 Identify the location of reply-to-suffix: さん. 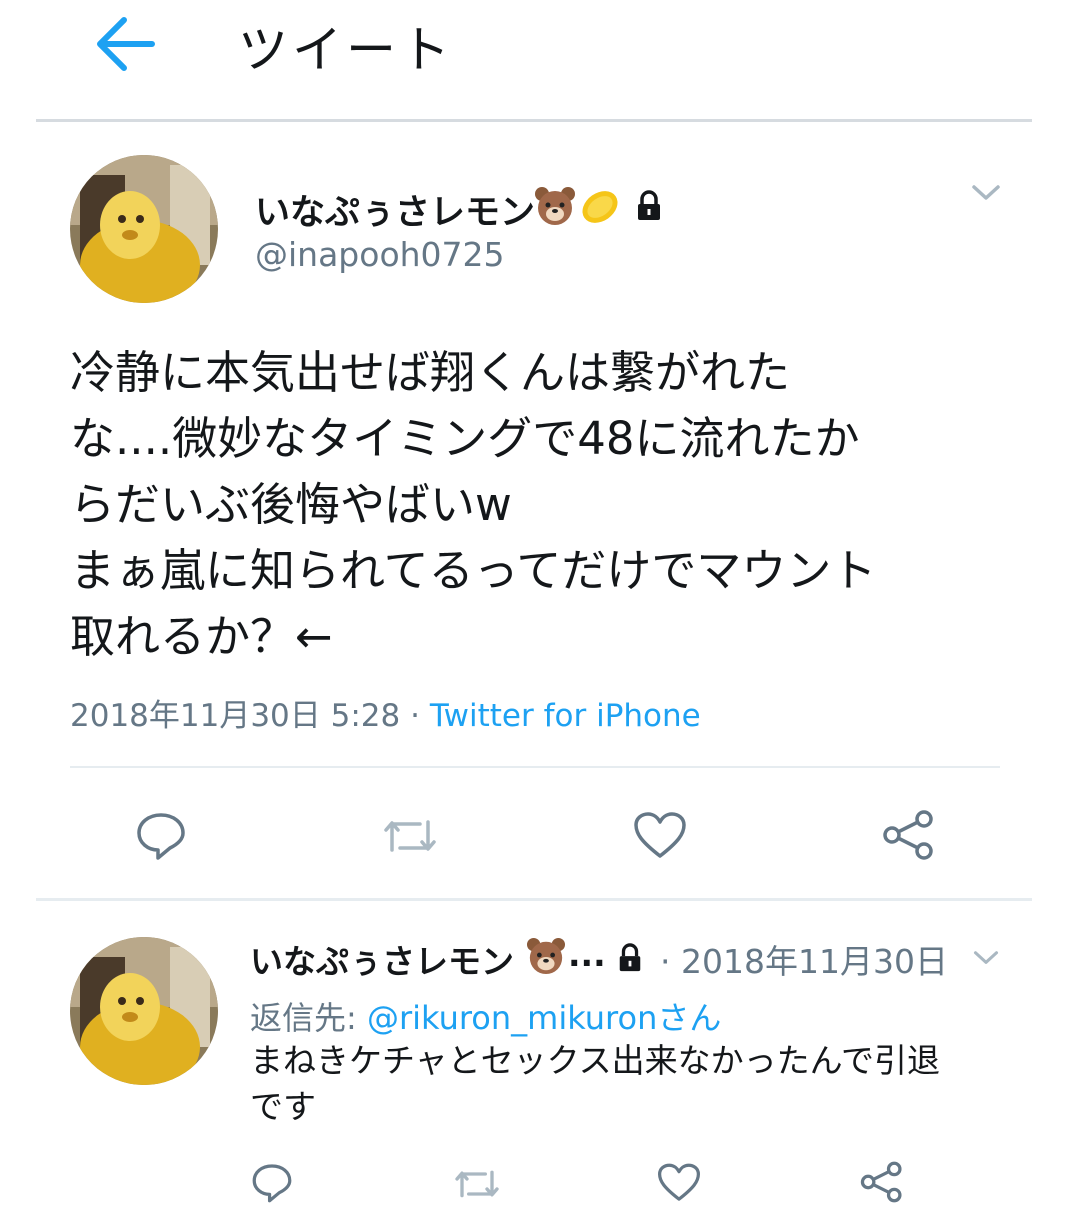
(689, 1018).